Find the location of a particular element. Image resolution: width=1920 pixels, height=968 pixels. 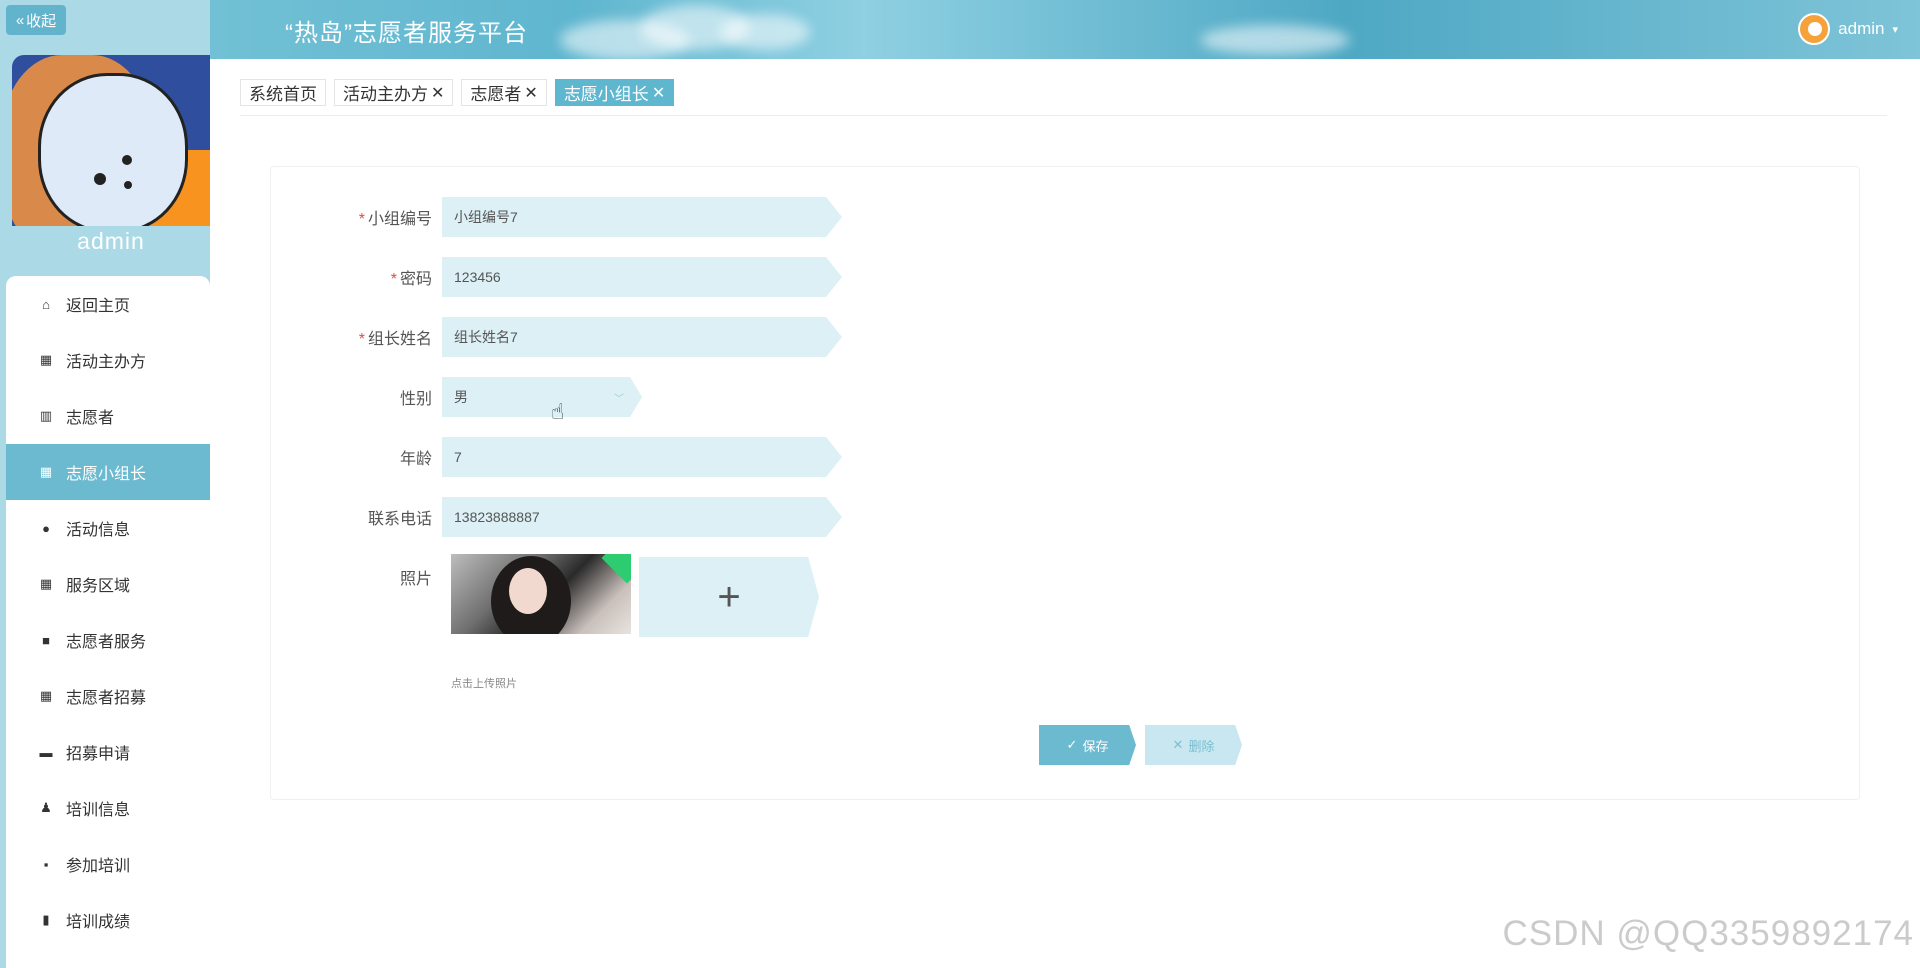

upload-button: + is located at coordinates (729, 597).